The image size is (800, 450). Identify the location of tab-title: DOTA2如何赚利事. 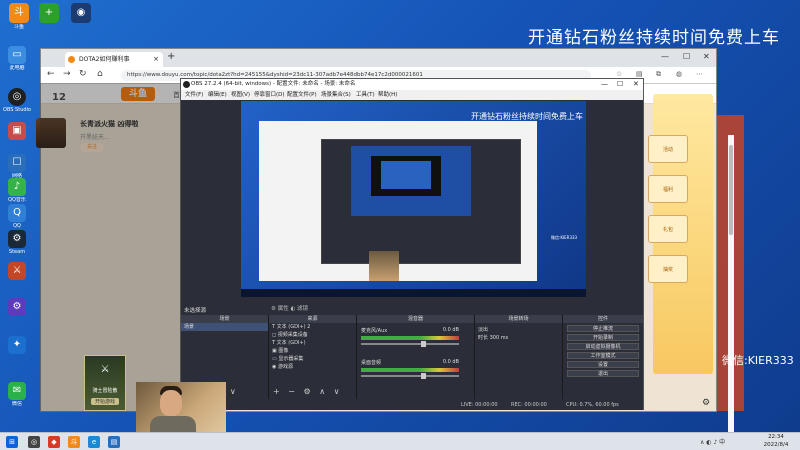
(104, 59).